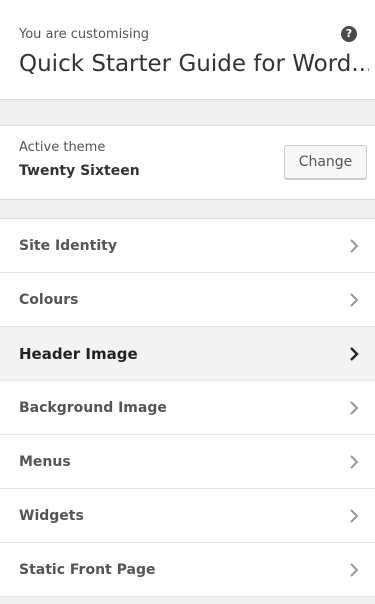 The width and height of the screenshot is (375, 604). I want to click on section-colours: Colours, so click(187, 300).